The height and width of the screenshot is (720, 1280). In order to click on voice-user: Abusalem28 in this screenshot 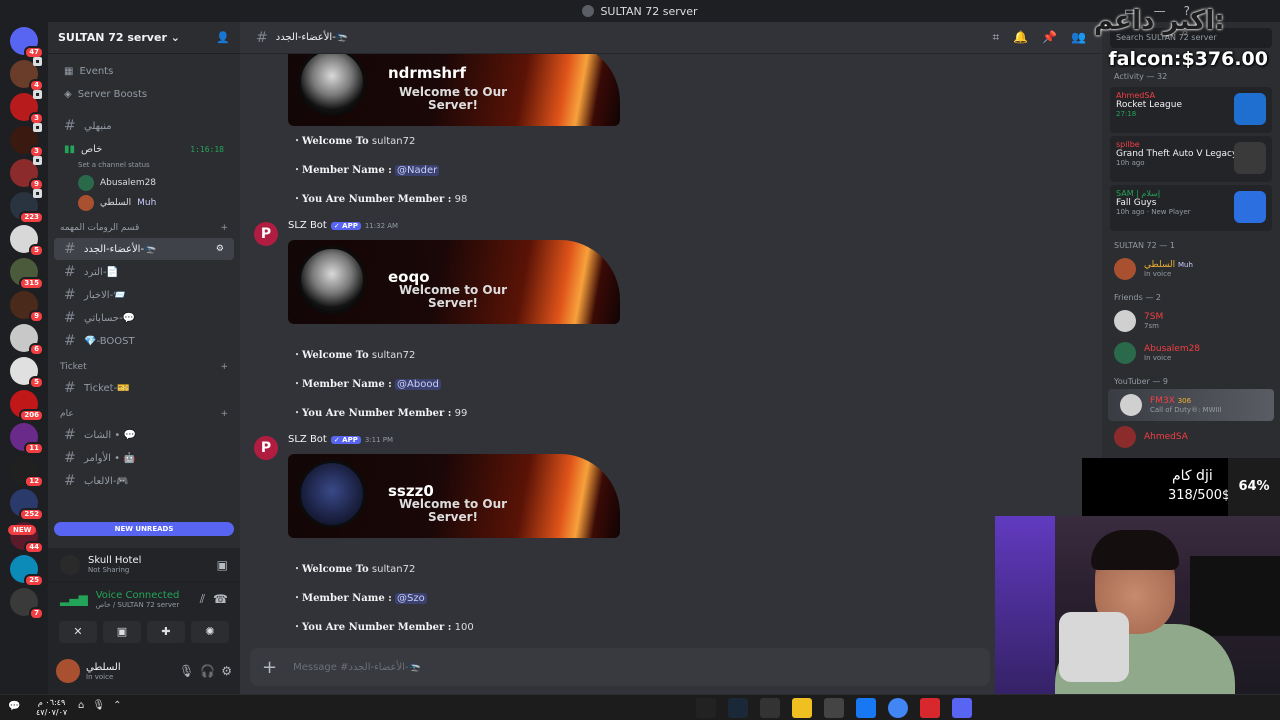, I will do `click(159, 183)`.